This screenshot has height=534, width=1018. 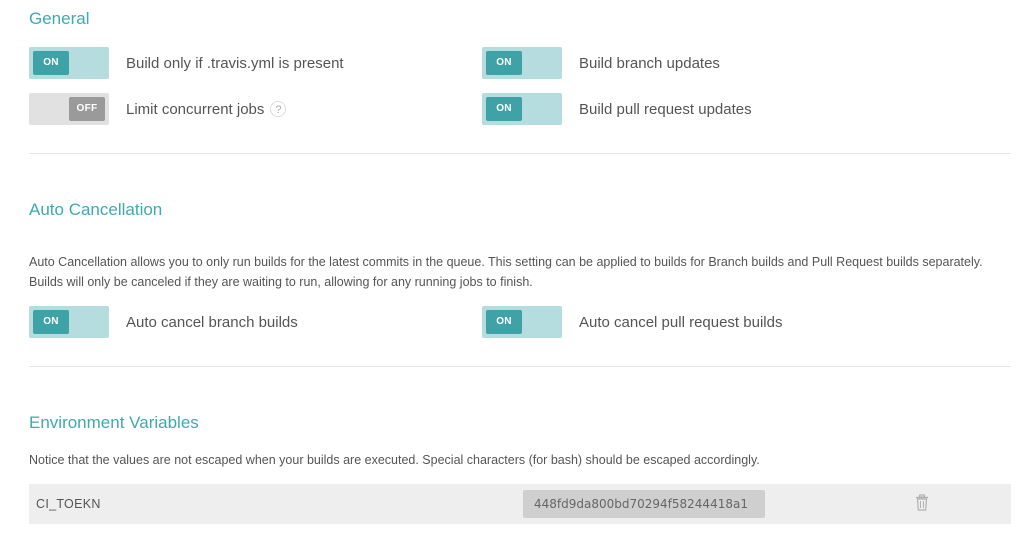 I want to click on help-icon: ?, so click(x=278, y=109).